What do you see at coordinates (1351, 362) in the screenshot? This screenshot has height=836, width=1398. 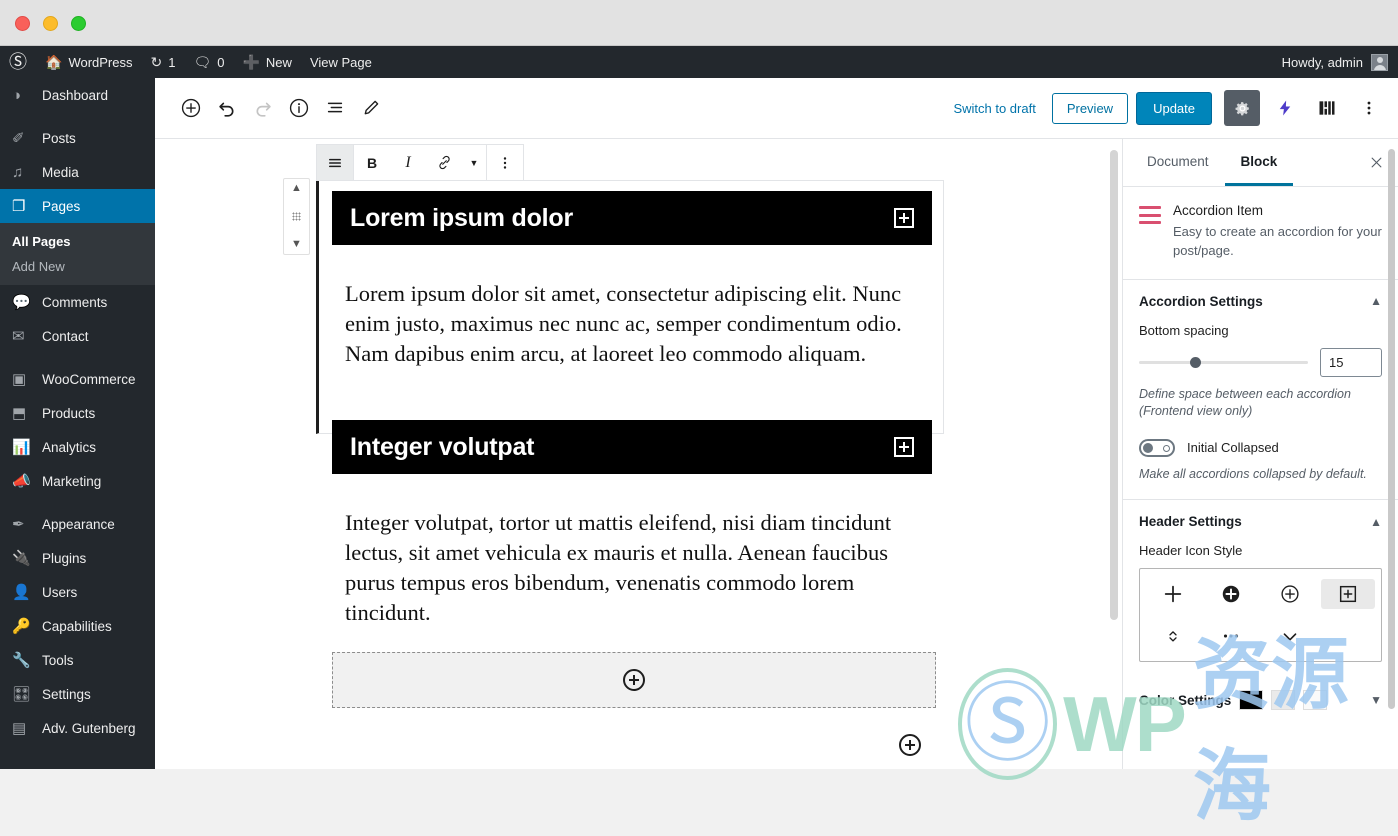 I see `bottom-spacing-input` at bounding box center [1351, 362].